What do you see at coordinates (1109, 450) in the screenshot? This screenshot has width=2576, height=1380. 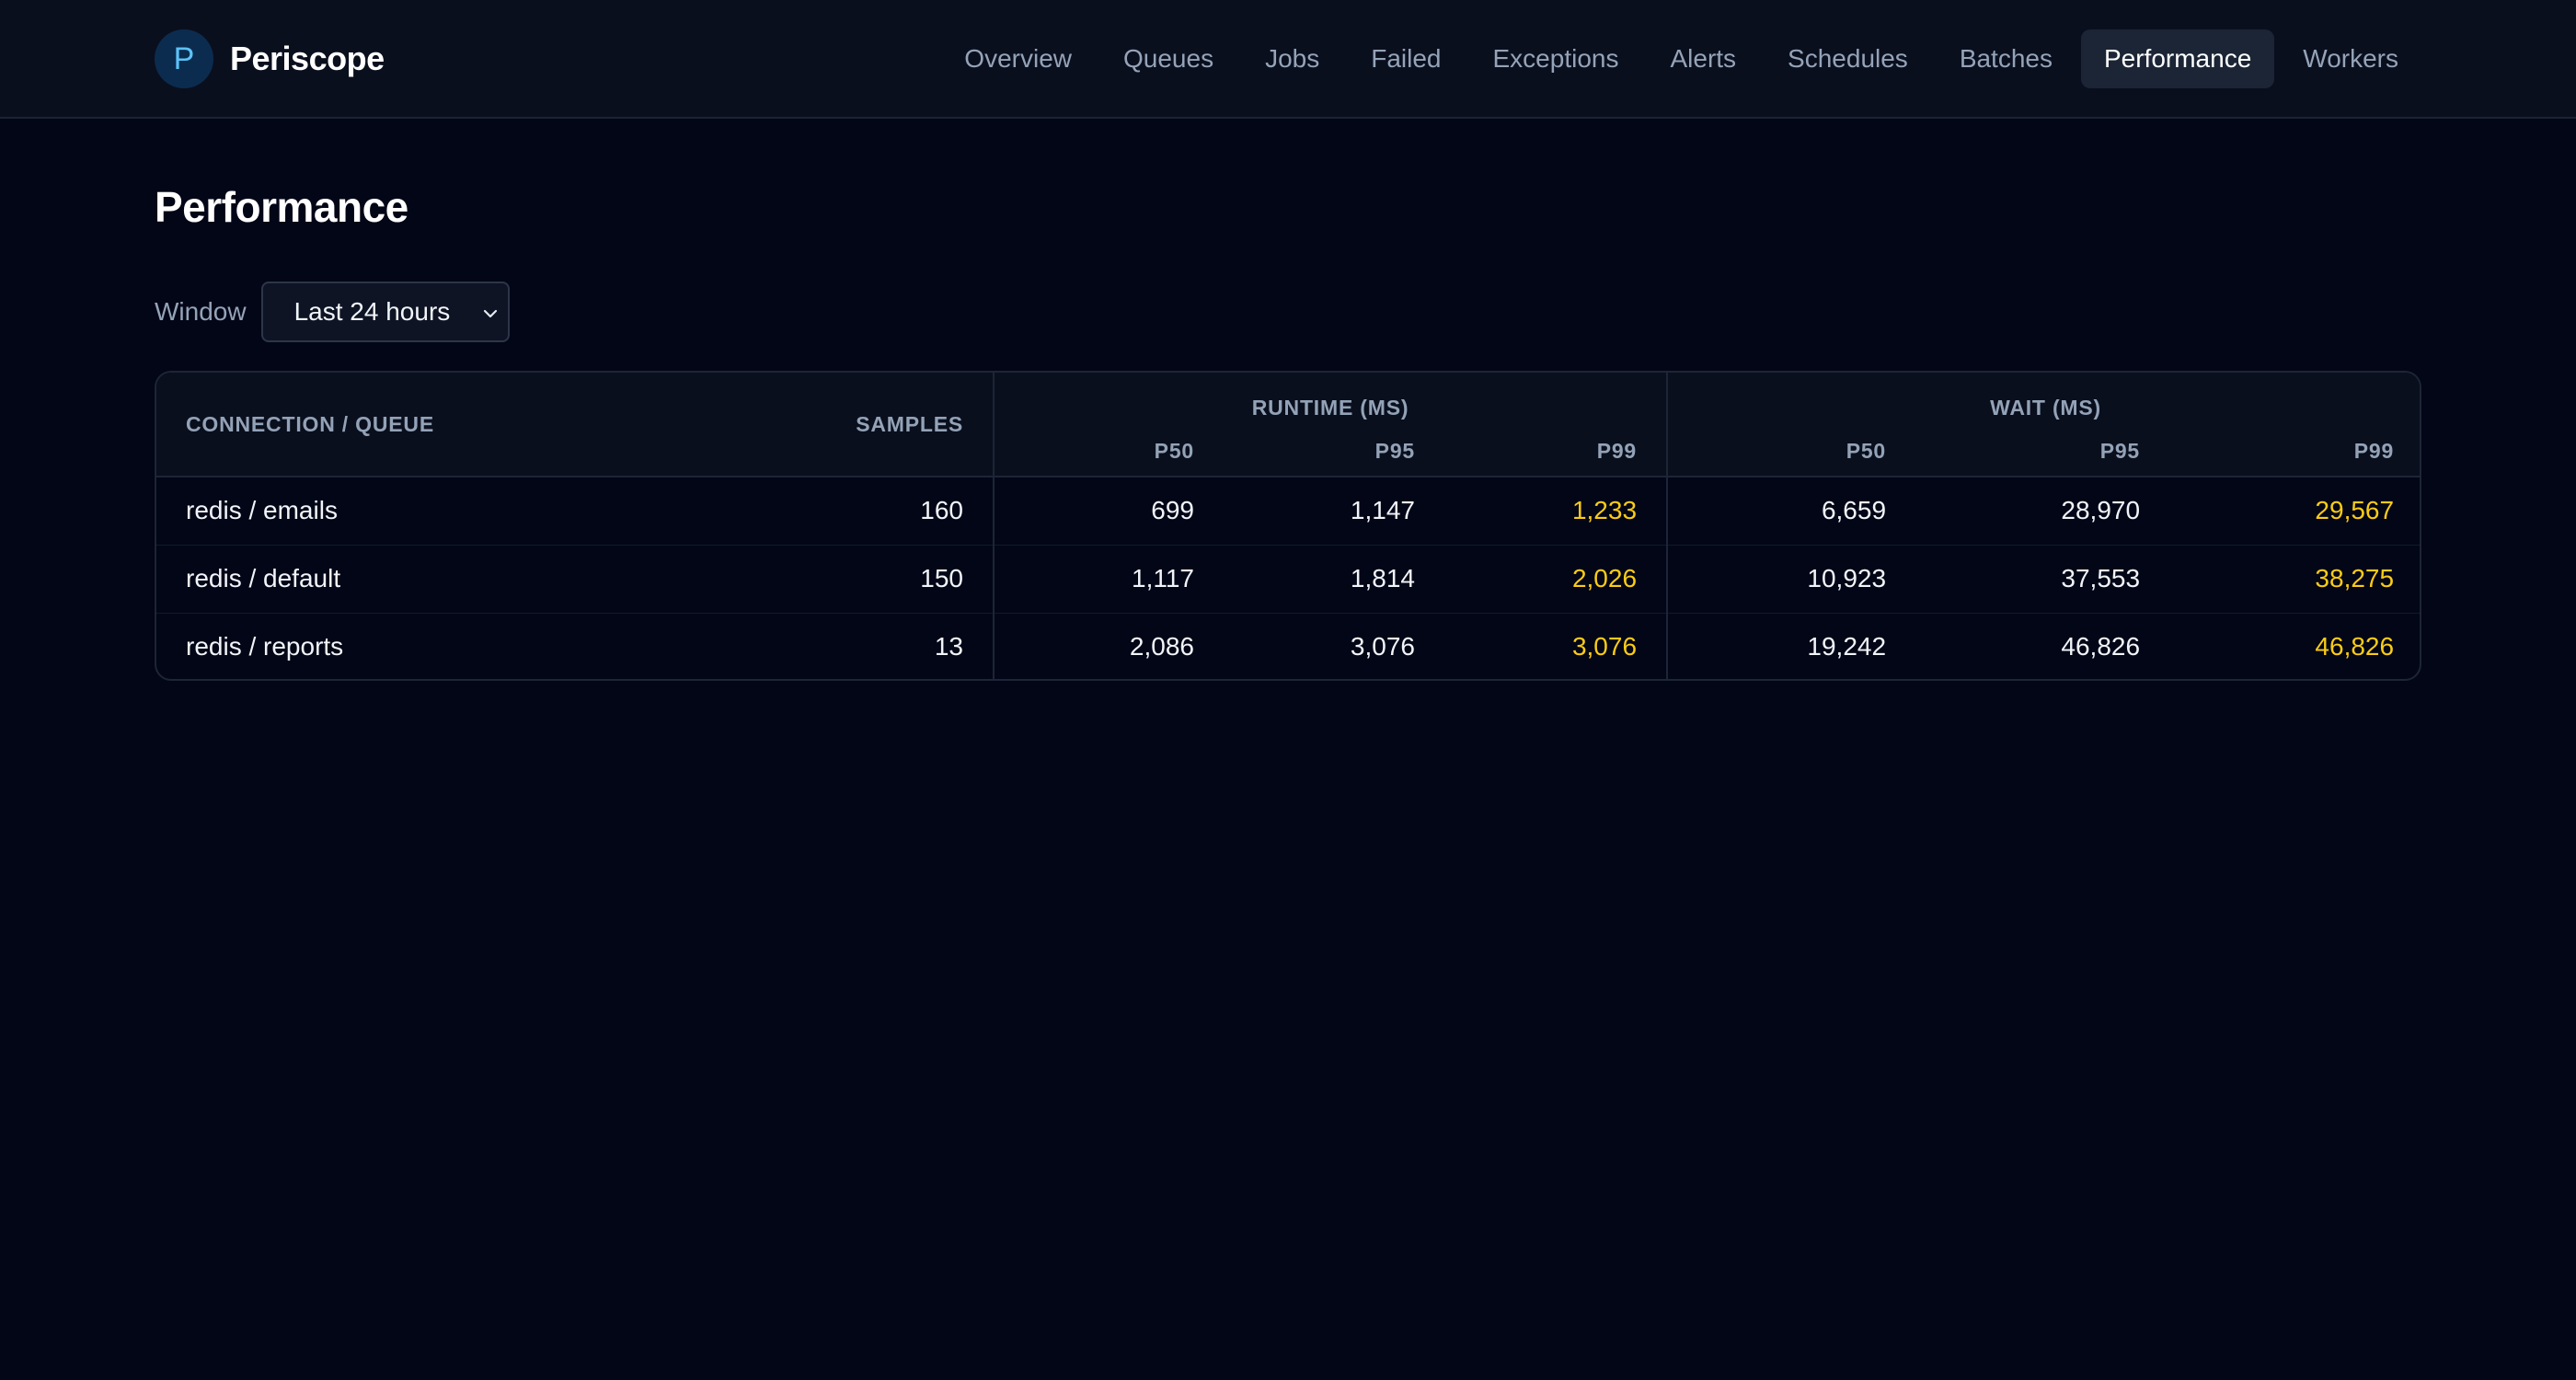 I see `column-header-runtime-p50: P50` at bounding box center [1109, 450].